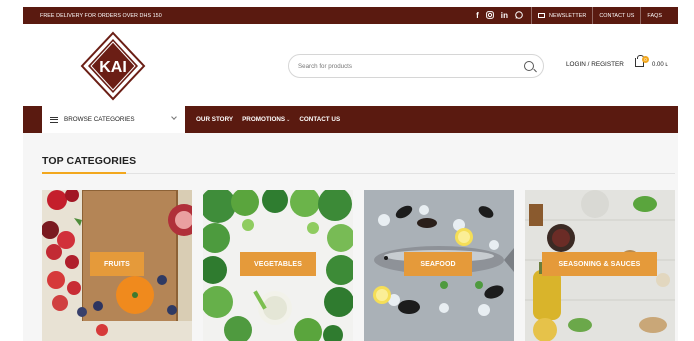 This screenshot has height=341, width=694. Describe the element at coordinates (529, 66) in the screenshot. I see `search-icon` at that location.